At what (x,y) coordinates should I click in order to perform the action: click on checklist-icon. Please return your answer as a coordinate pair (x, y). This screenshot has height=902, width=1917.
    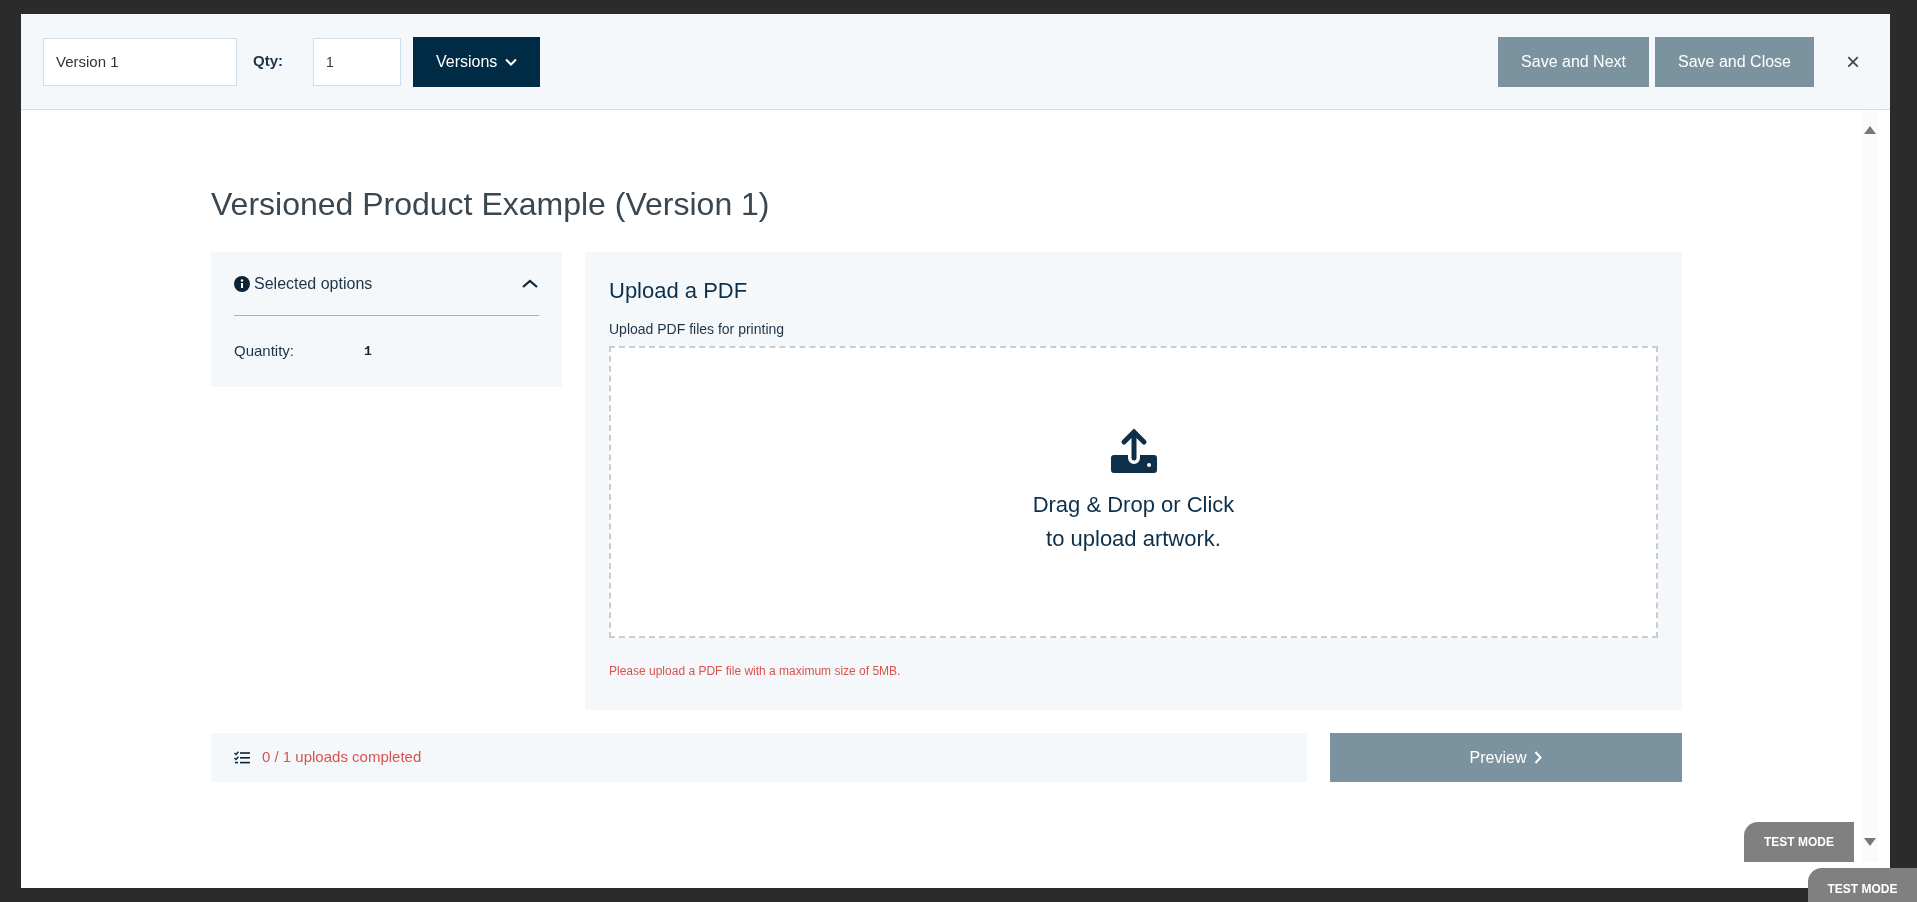
    Looking at the image, I should click on (242, 757).